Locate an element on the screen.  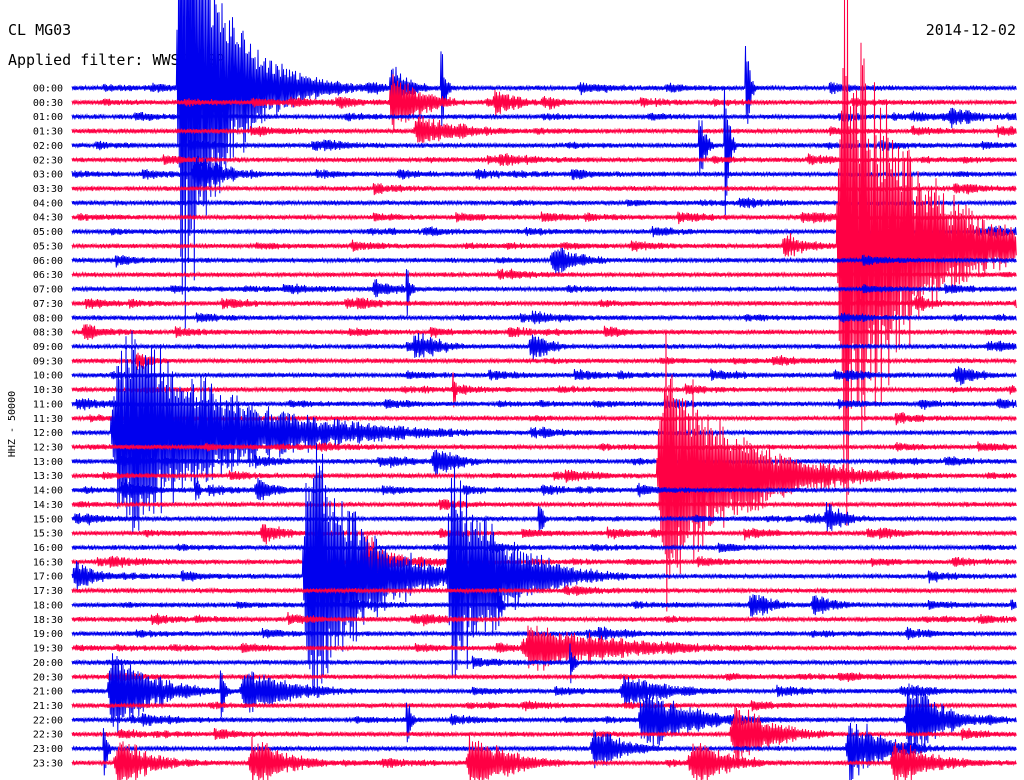
time-label: 03:30 is located at coordinates (48, 189).